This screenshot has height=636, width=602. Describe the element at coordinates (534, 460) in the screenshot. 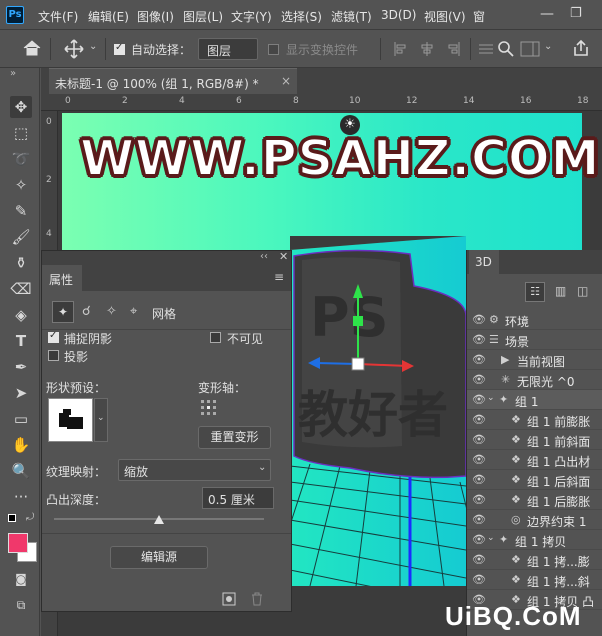

I see `3d-layer-row: 👁 ❖ 组 1 凸出材` at that location.